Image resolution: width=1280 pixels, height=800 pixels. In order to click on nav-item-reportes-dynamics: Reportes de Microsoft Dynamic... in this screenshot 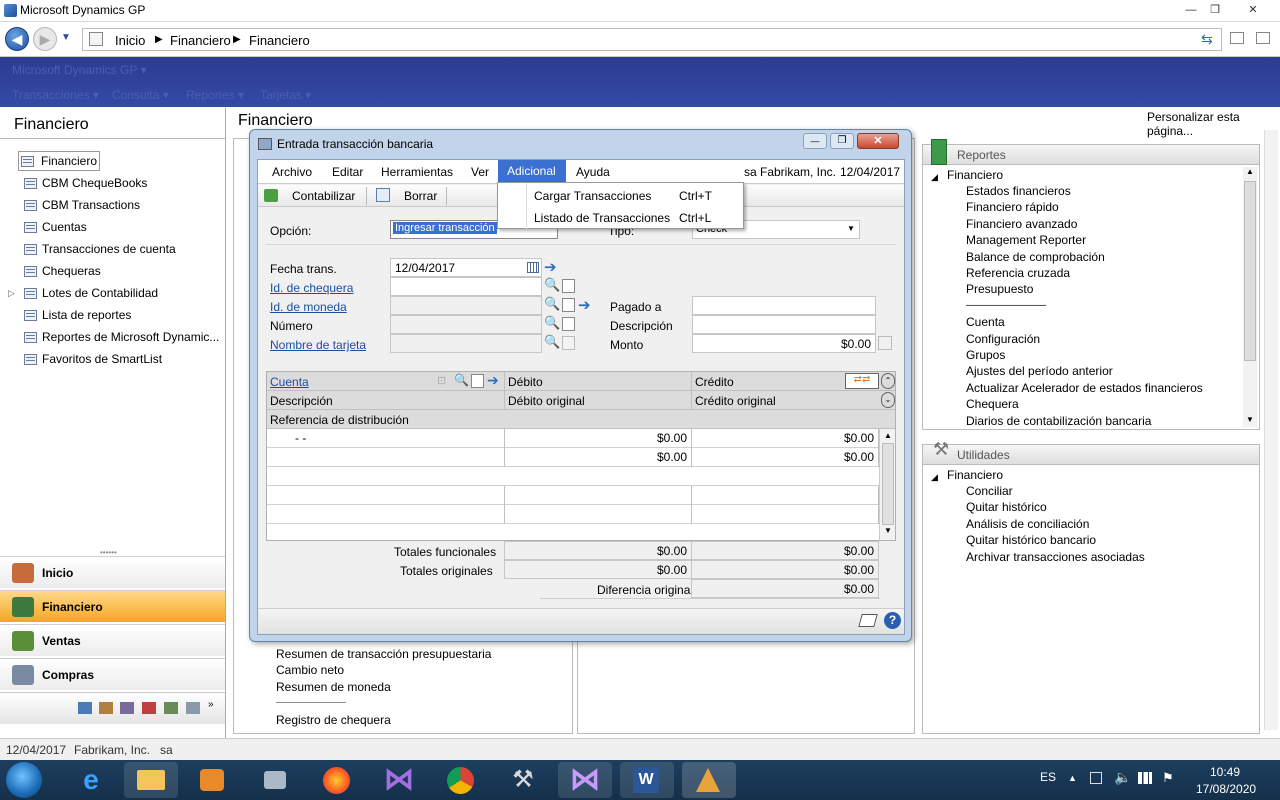, I will do `click(120, 338)`.